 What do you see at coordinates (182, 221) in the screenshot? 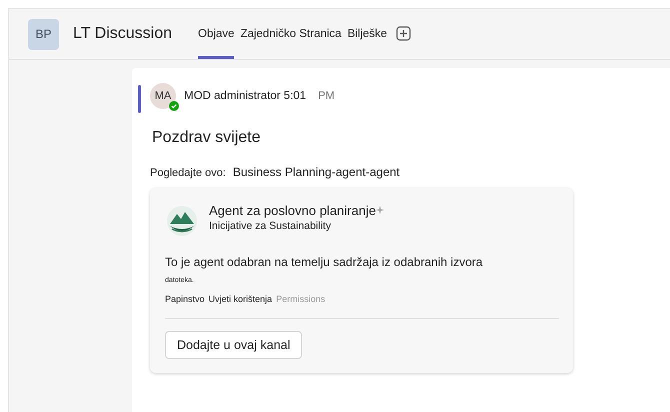
I see `mountain-logo-icon` at bounding box center [182, 221].